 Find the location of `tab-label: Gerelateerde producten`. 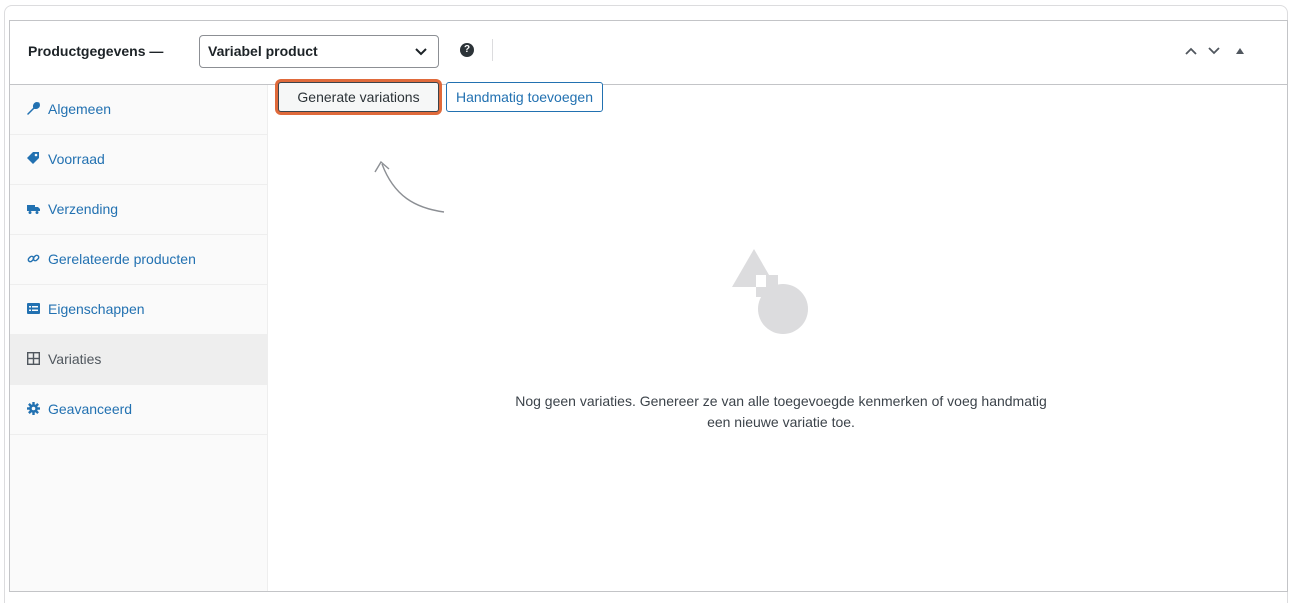

tab-label: Gerelateerde producten is located at coordinates (122, 259).